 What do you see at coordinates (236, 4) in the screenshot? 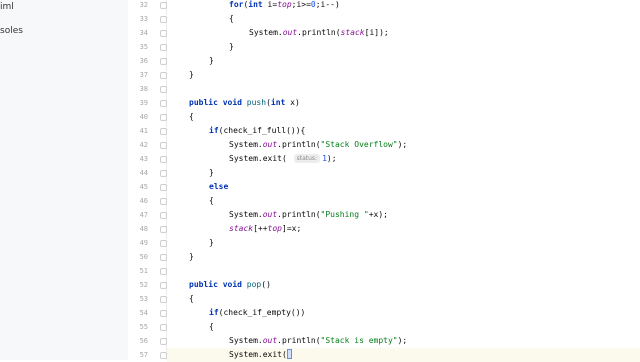
I see `code-token: for` at bounding box center [236, 4].